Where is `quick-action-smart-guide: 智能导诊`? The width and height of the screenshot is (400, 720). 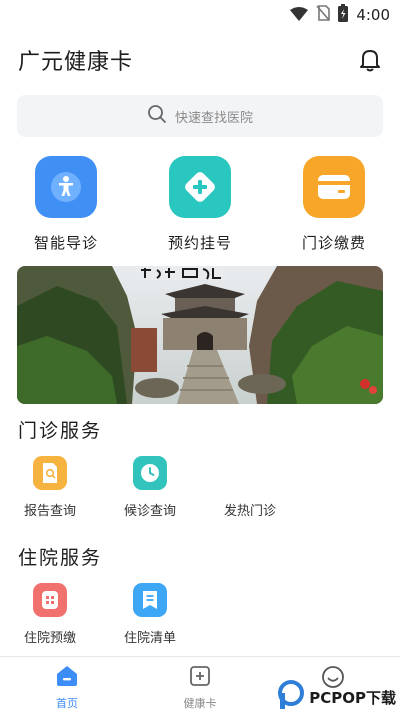 quick-action-smart-guide: 智能导诊 is located at coordinates (66, 204).